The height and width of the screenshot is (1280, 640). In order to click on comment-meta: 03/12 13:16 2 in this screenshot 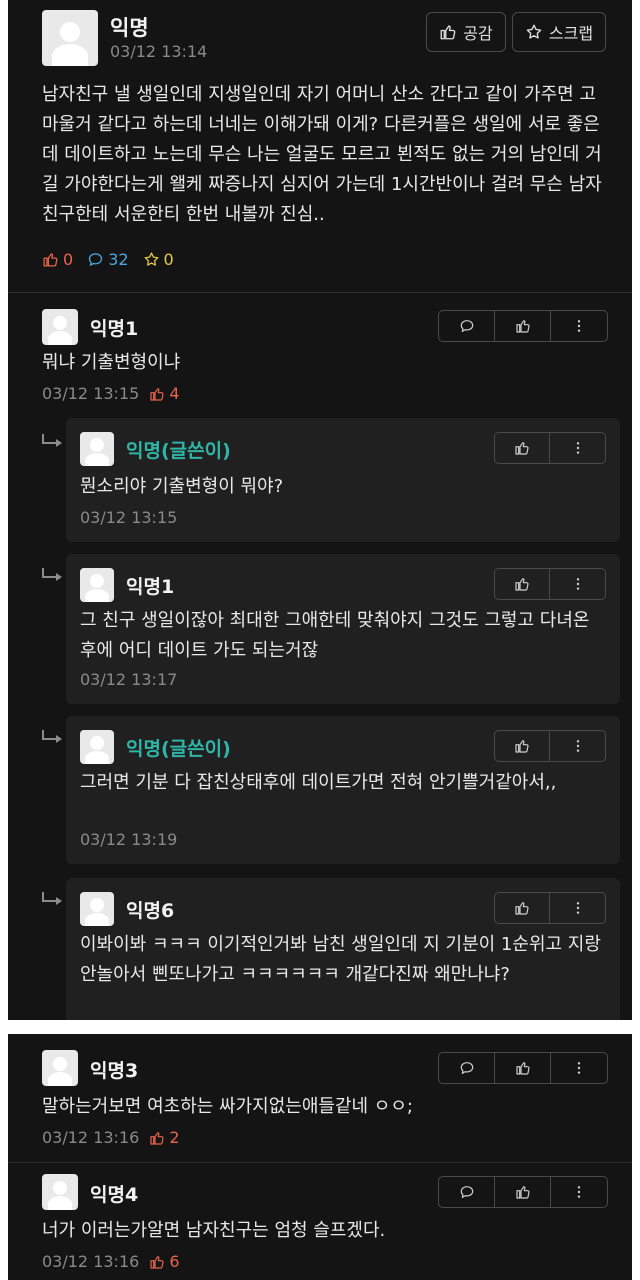, I will do `click(111, 1137)`.